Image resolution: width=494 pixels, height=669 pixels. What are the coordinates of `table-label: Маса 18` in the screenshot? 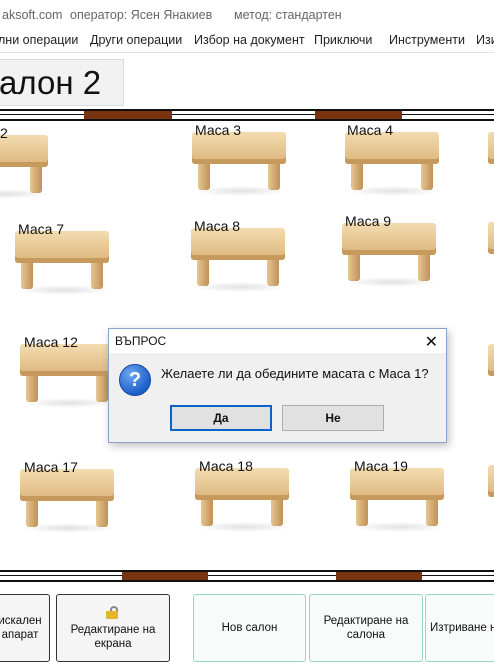 It's located at (226, 466).